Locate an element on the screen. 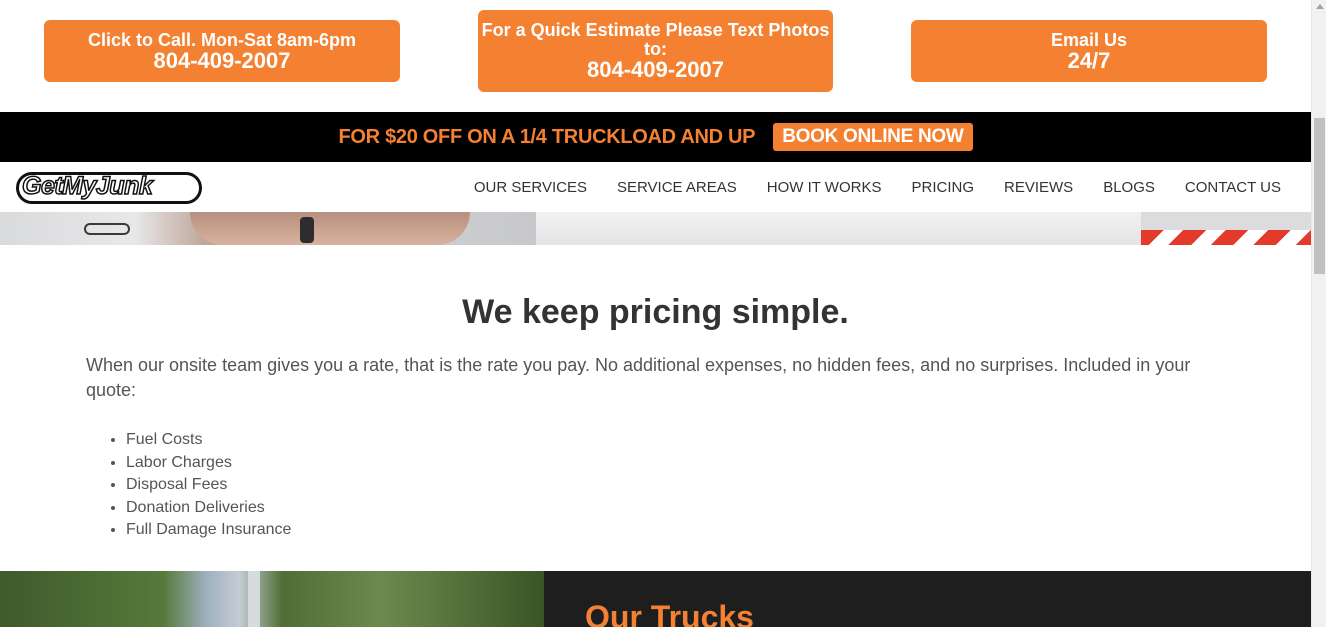  hero-photo-right is located at coordinates (923, 228).